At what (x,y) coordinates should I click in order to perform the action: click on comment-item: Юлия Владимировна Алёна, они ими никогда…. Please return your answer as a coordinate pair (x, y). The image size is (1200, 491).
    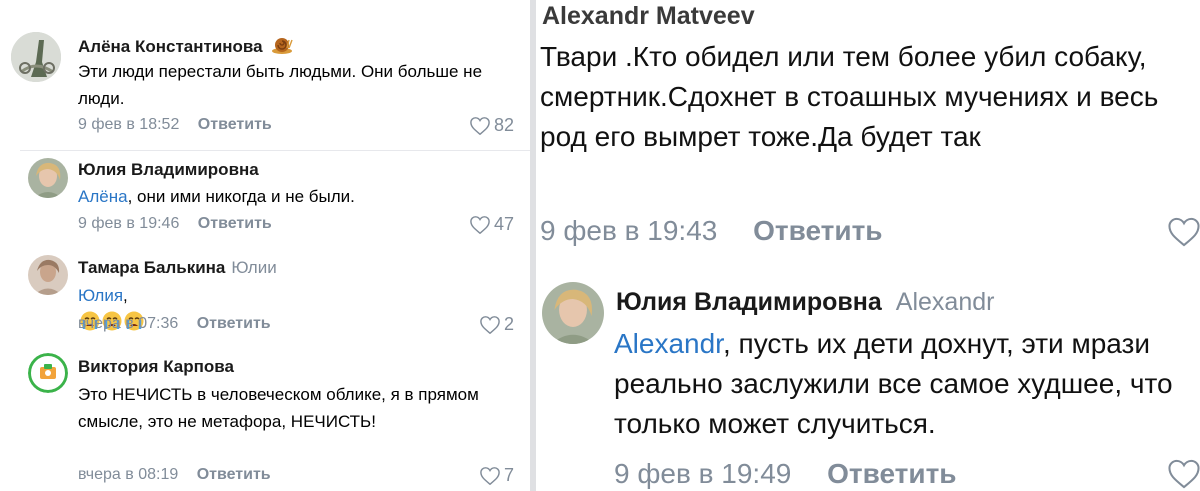
    Looking at the image, I should click on (265, 197).